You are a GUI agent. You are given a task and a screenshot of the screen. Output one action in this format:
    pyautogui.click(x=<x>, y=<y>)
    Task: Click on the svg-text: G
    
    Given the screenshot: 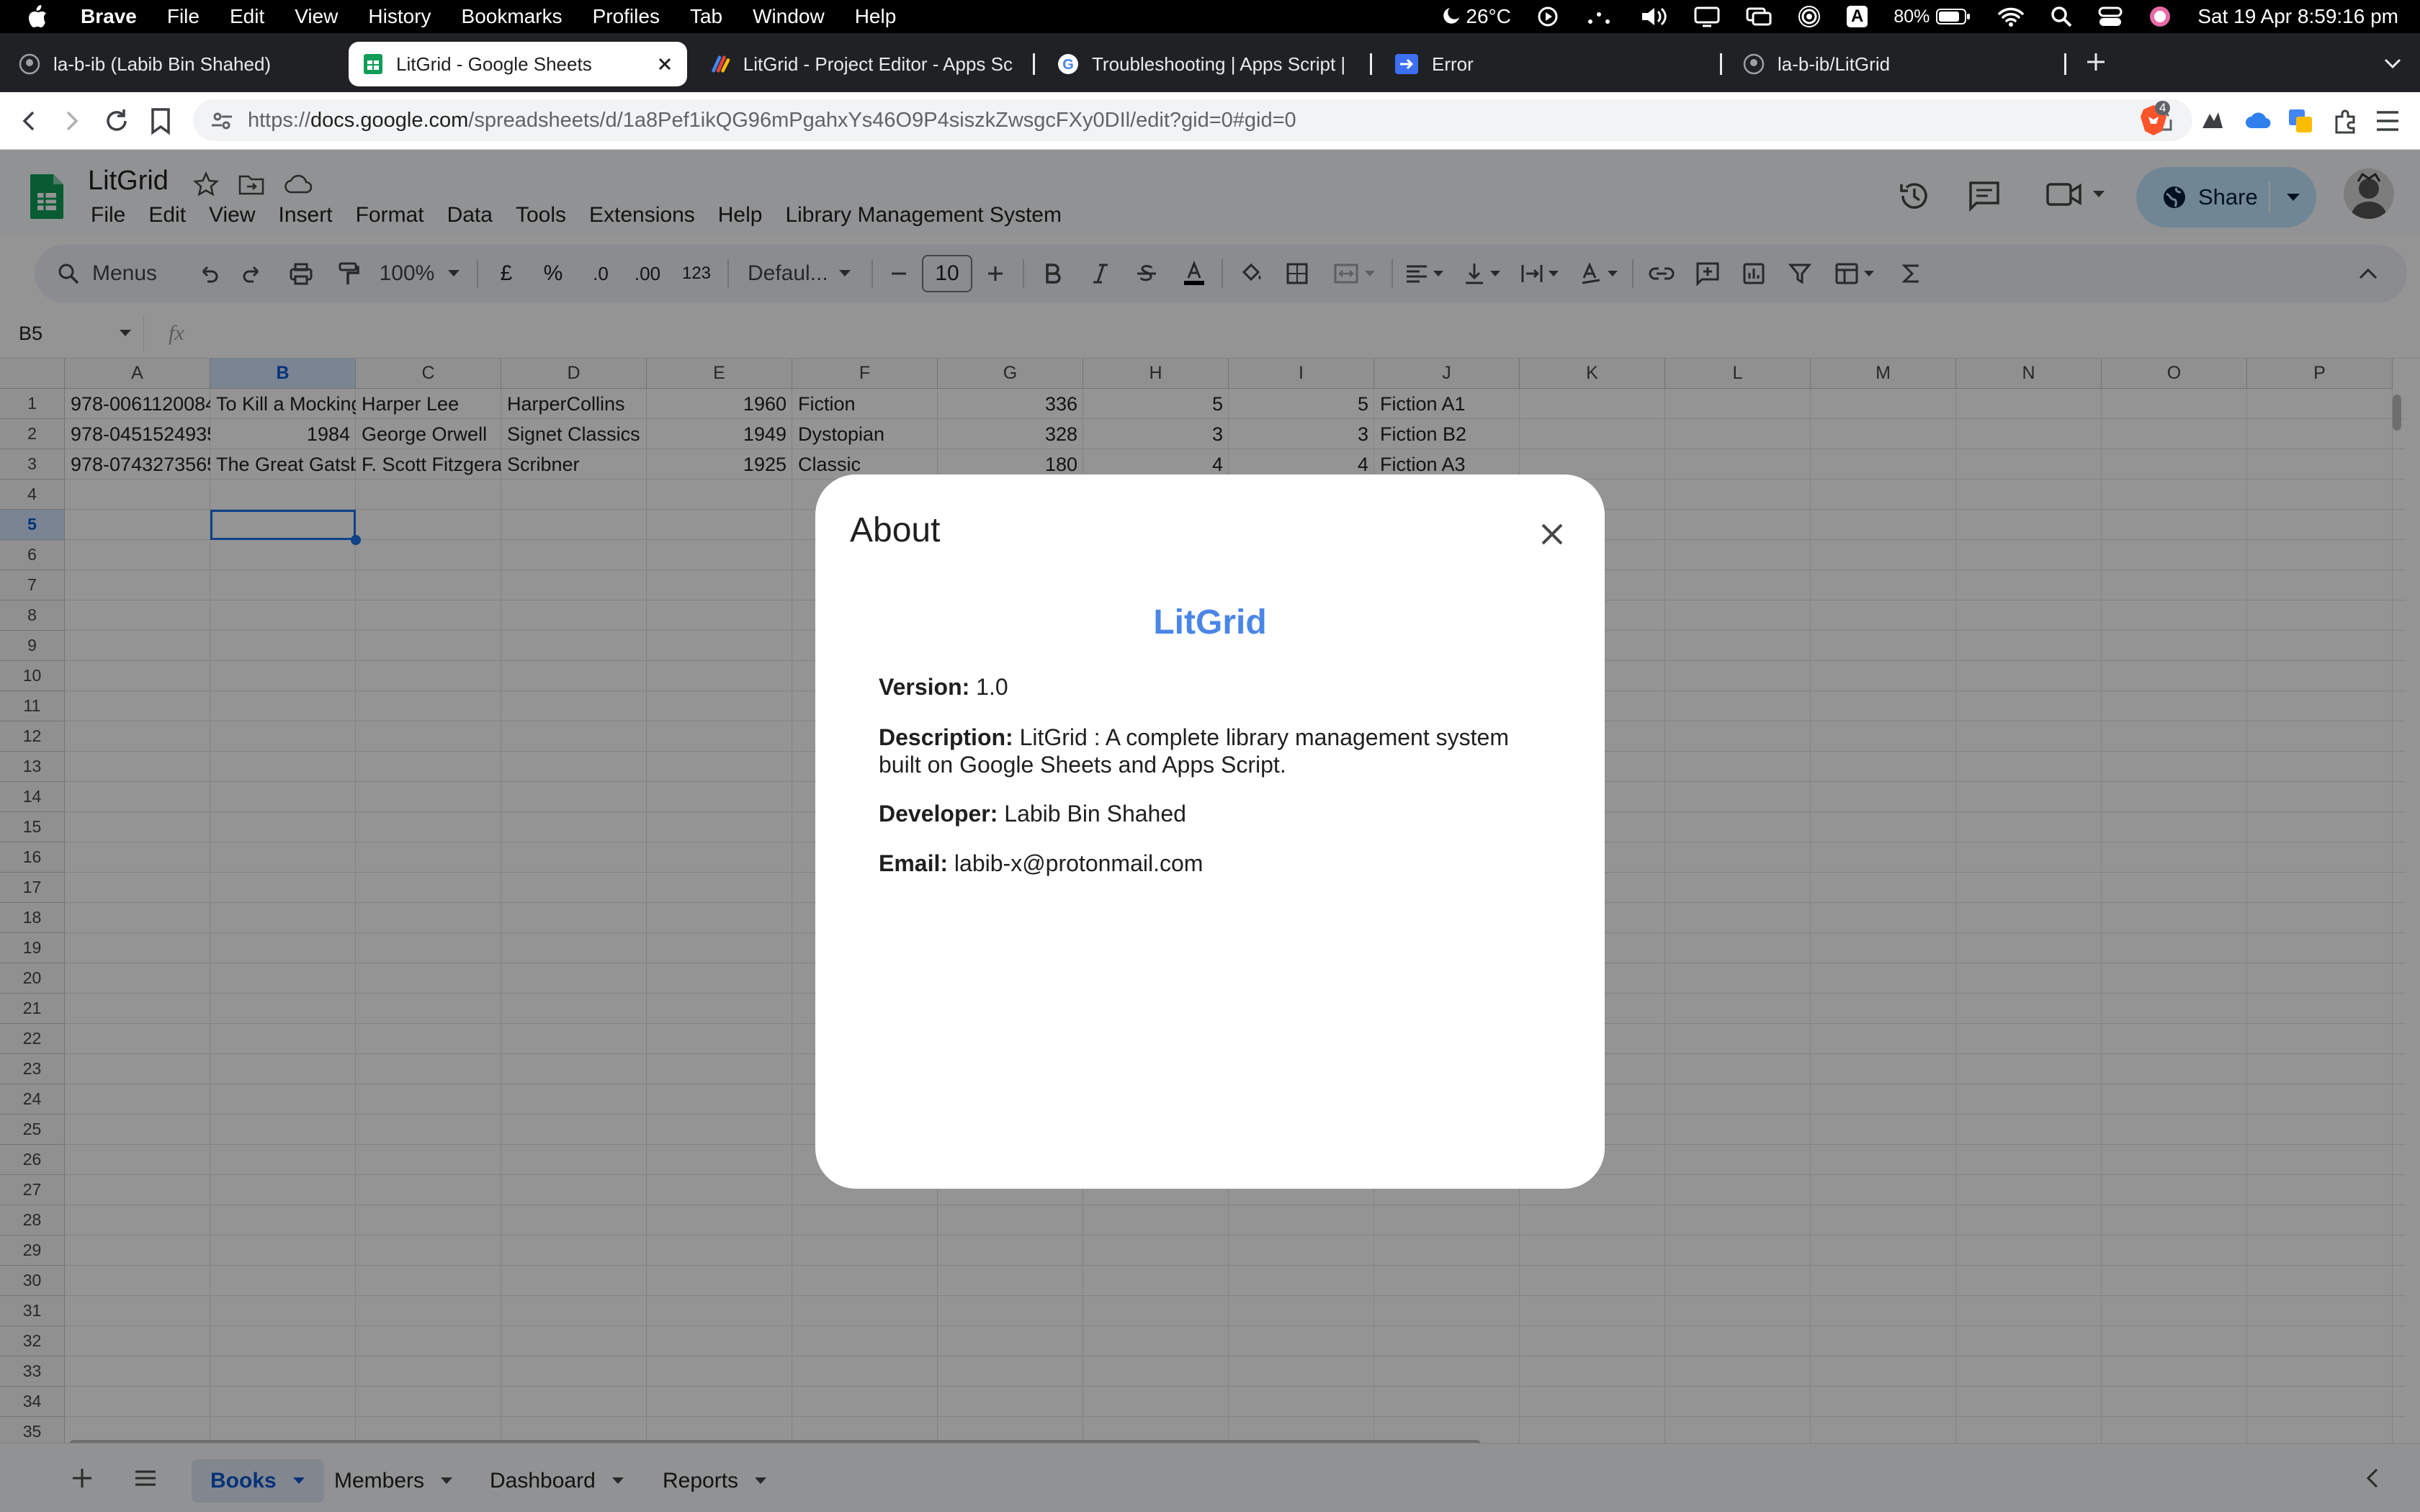 What is the action you would take?
    pyautogui.click(x=1068, y=65)
    